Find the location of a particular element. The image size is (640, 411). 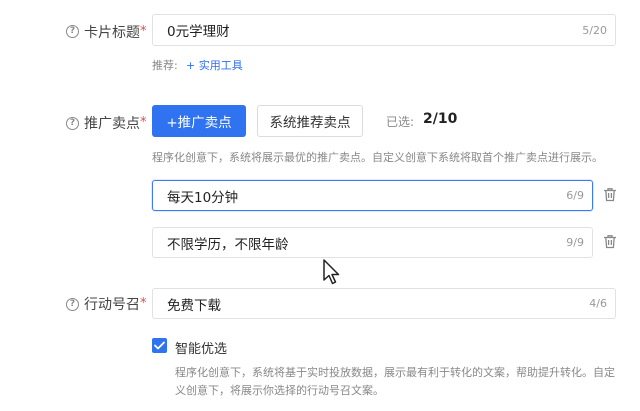

char-counter: 9/9 is located at coordinates (575, 242).